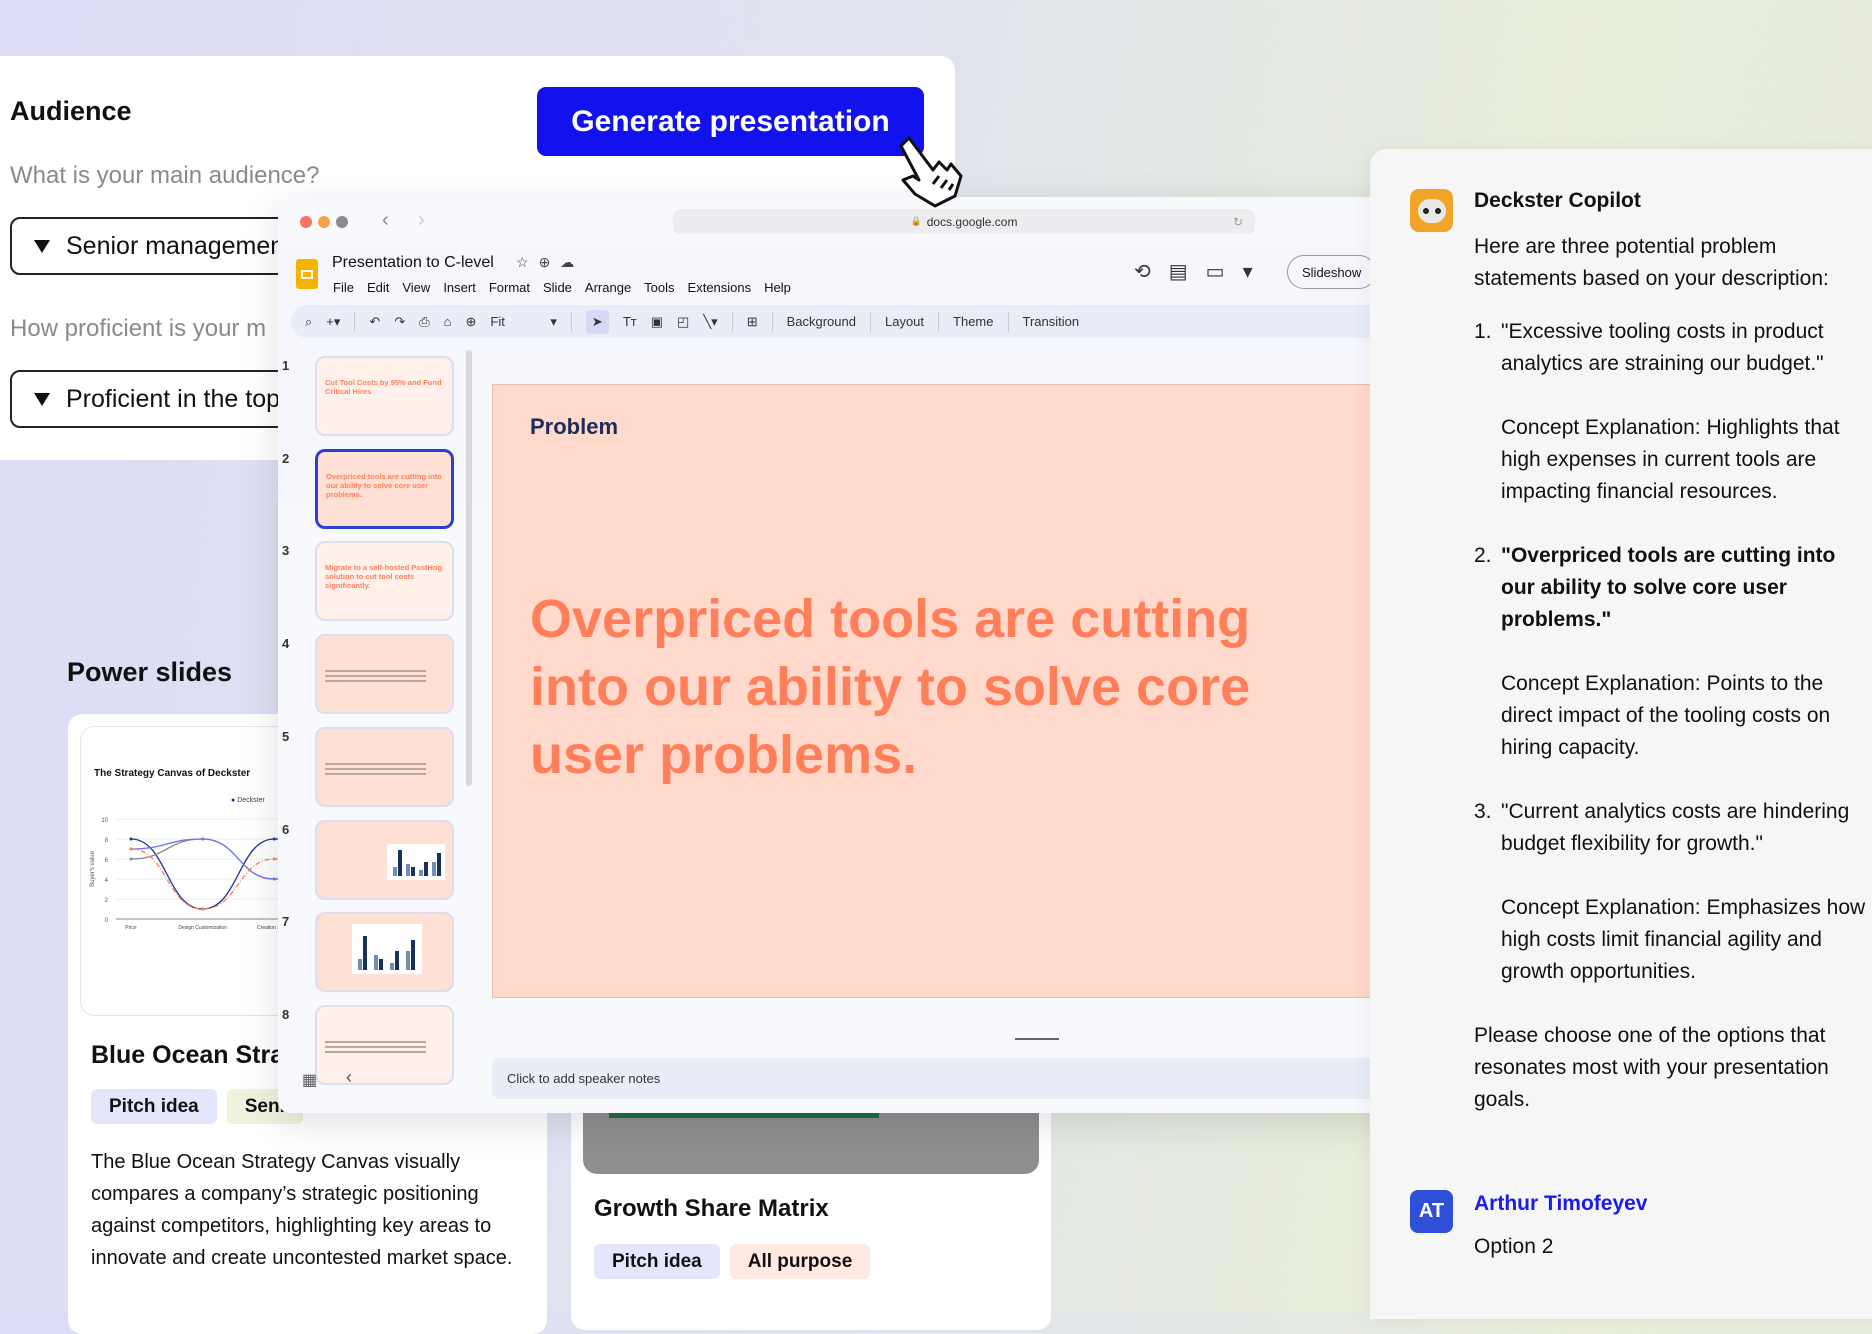 The height and width of the screenshot is (1334, 1872). I want to click on image-icon: ▣, so click(657, 322).